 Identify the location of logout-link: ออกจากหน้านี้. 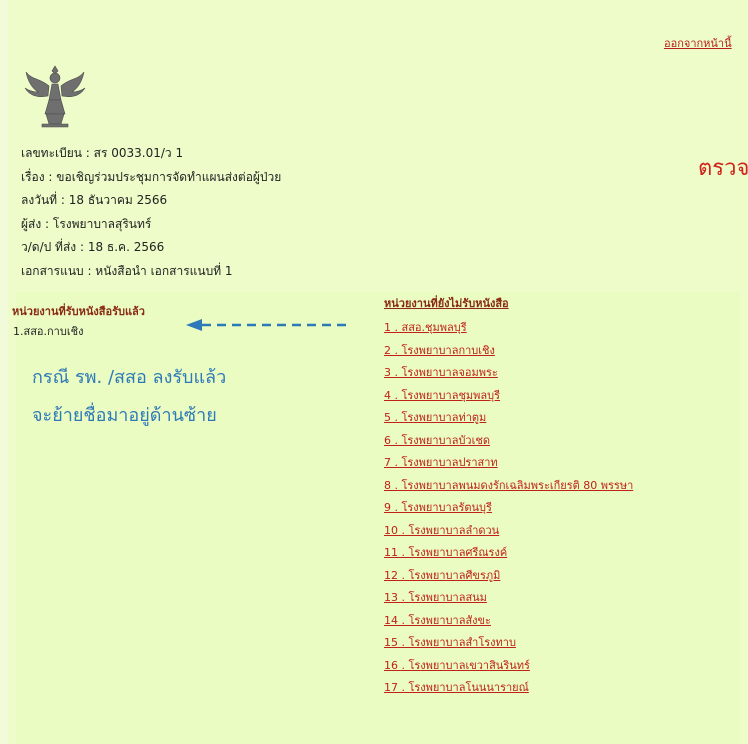
(698, 43).